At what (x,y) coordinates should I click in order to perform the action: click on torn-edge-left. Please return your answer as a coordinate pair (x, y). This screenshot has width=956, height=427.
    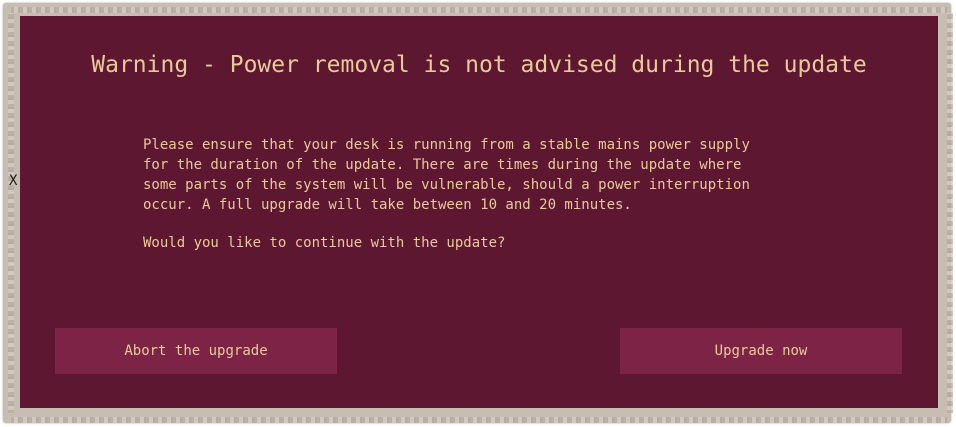
    Looking at the image, I should click on (11, 213).